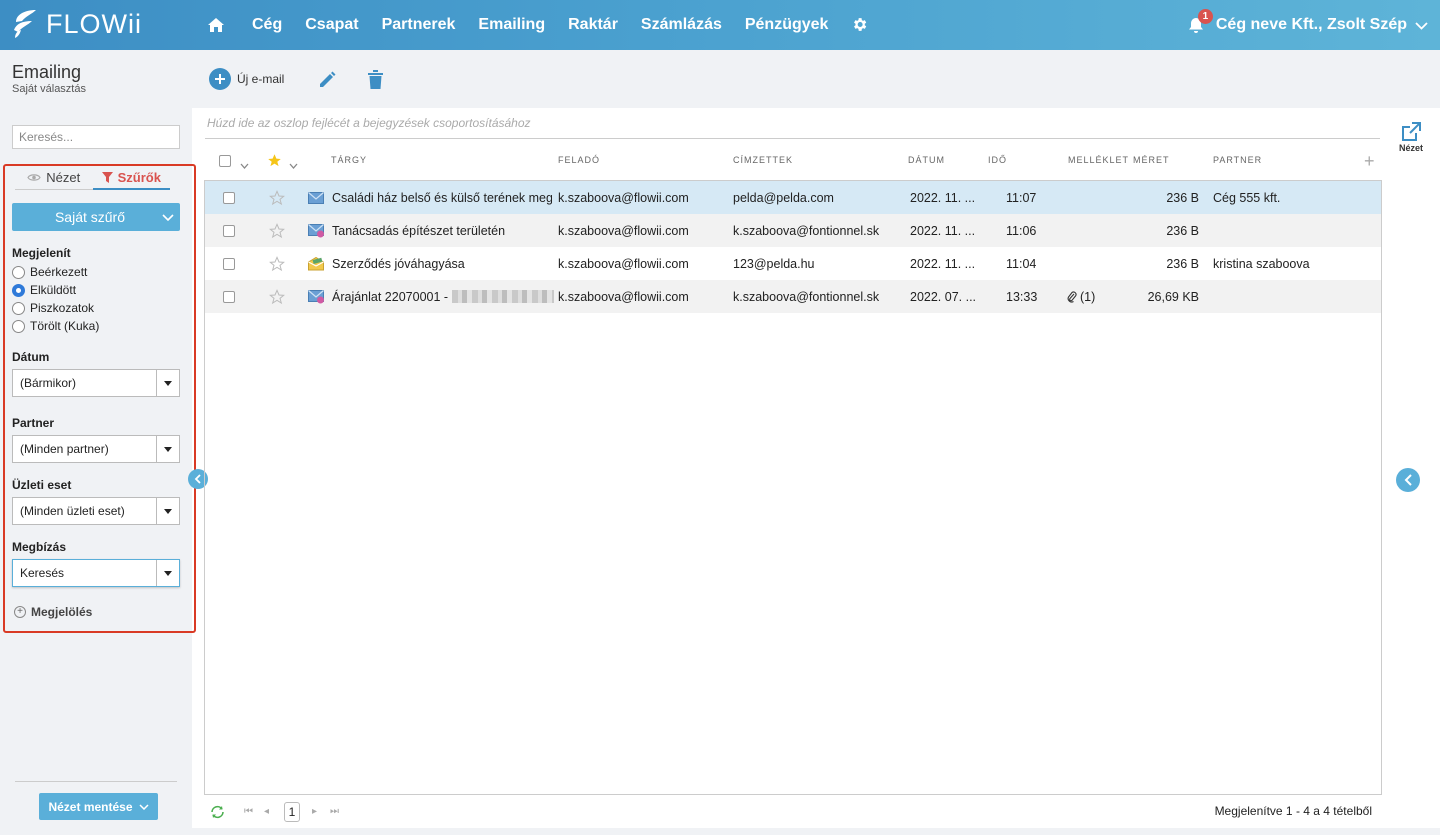 The image size is (1440, 835). I want to click on marking-toggle: + Megjelölés, so click(53, 612).